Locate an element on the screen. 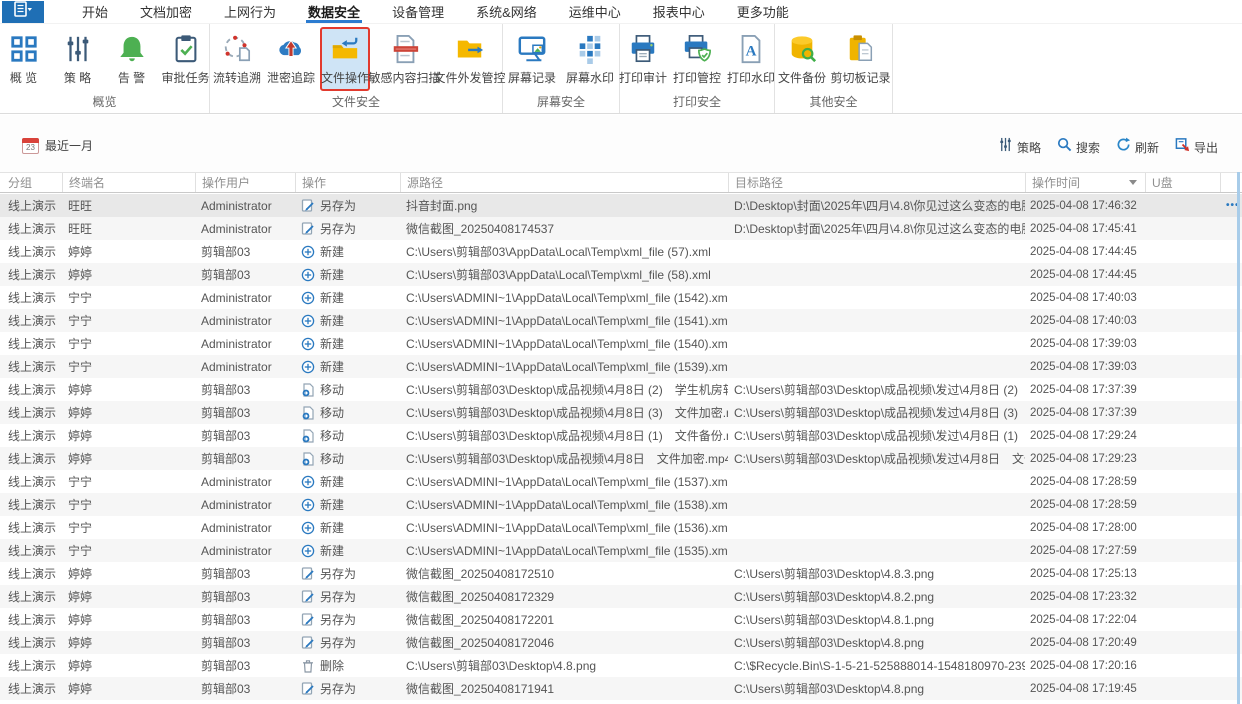  cell-op: 另存为 is located at coordinates (347, 642).